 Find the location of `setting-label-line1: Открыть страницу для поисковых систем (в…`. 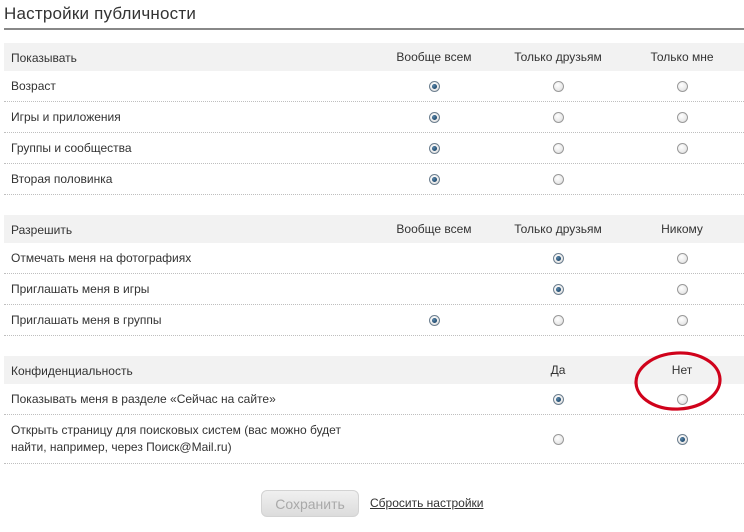

setting-label-line1: Открыть страницу для поисковых систем (в… is located at coordinates (176, 430).